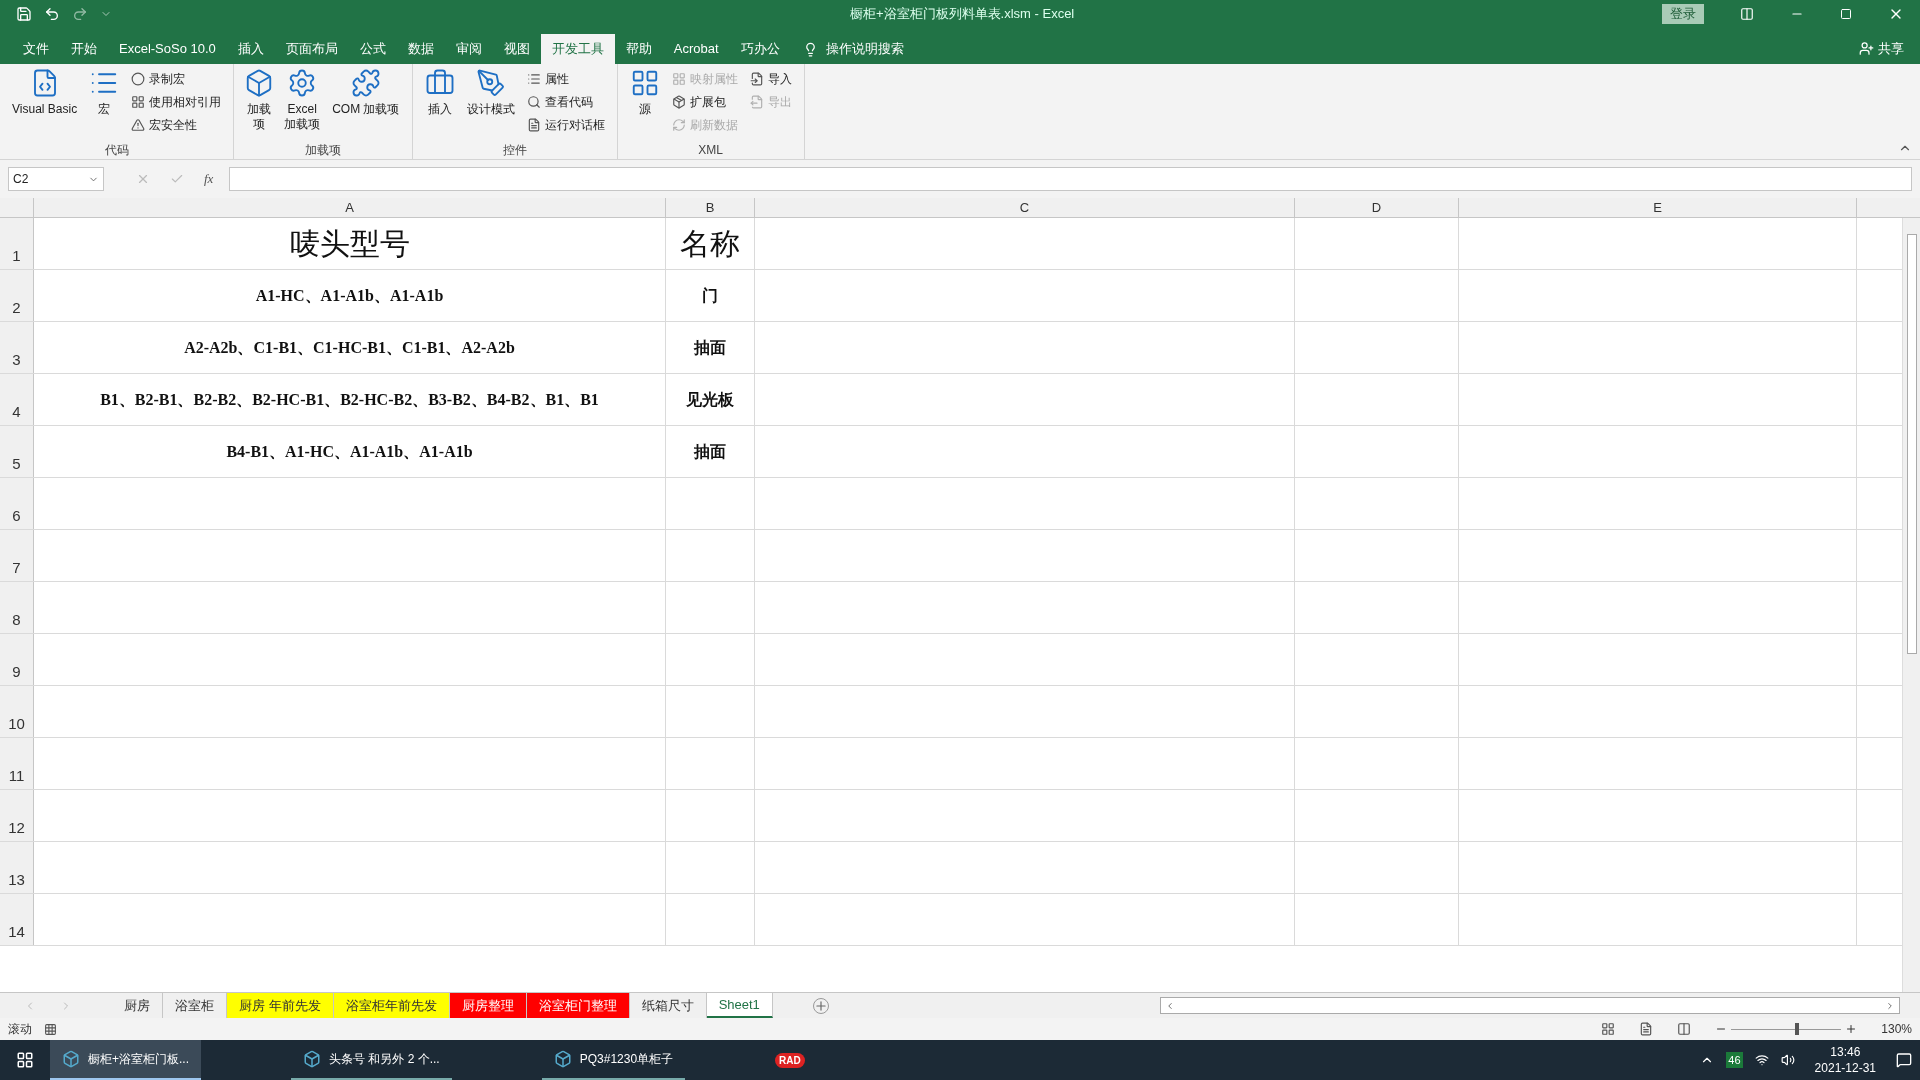 The width and height of the screenshot is (1920, 1080). Describe the element at coordinates (50, 1029) in the screenshot. I see `macro-recording-icon` at that location.